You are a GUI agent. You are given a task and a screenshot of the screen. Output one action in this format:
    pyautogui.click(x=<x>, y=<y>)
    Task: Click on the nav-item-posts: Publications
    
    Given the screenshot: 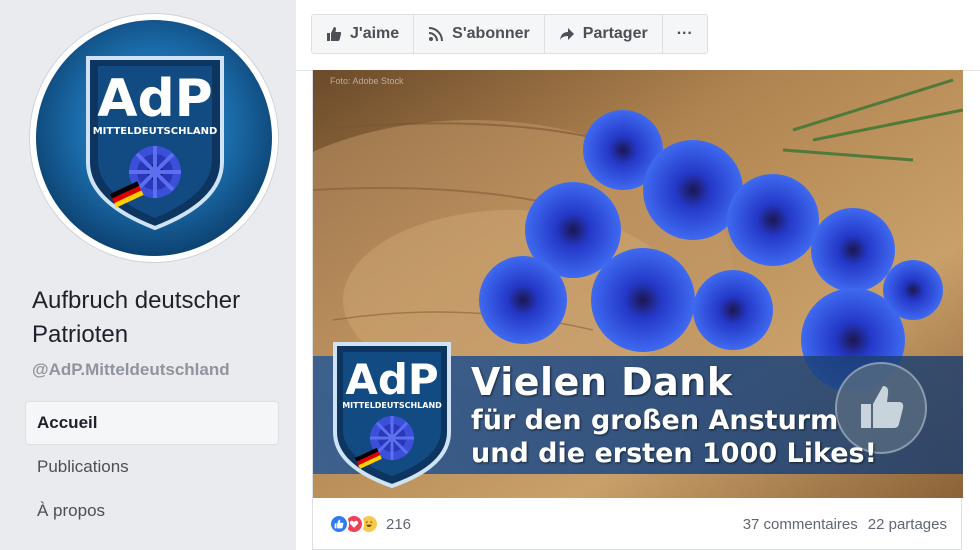 What is the action you would take?
    pyautogui.click(x=152, y=467)
    